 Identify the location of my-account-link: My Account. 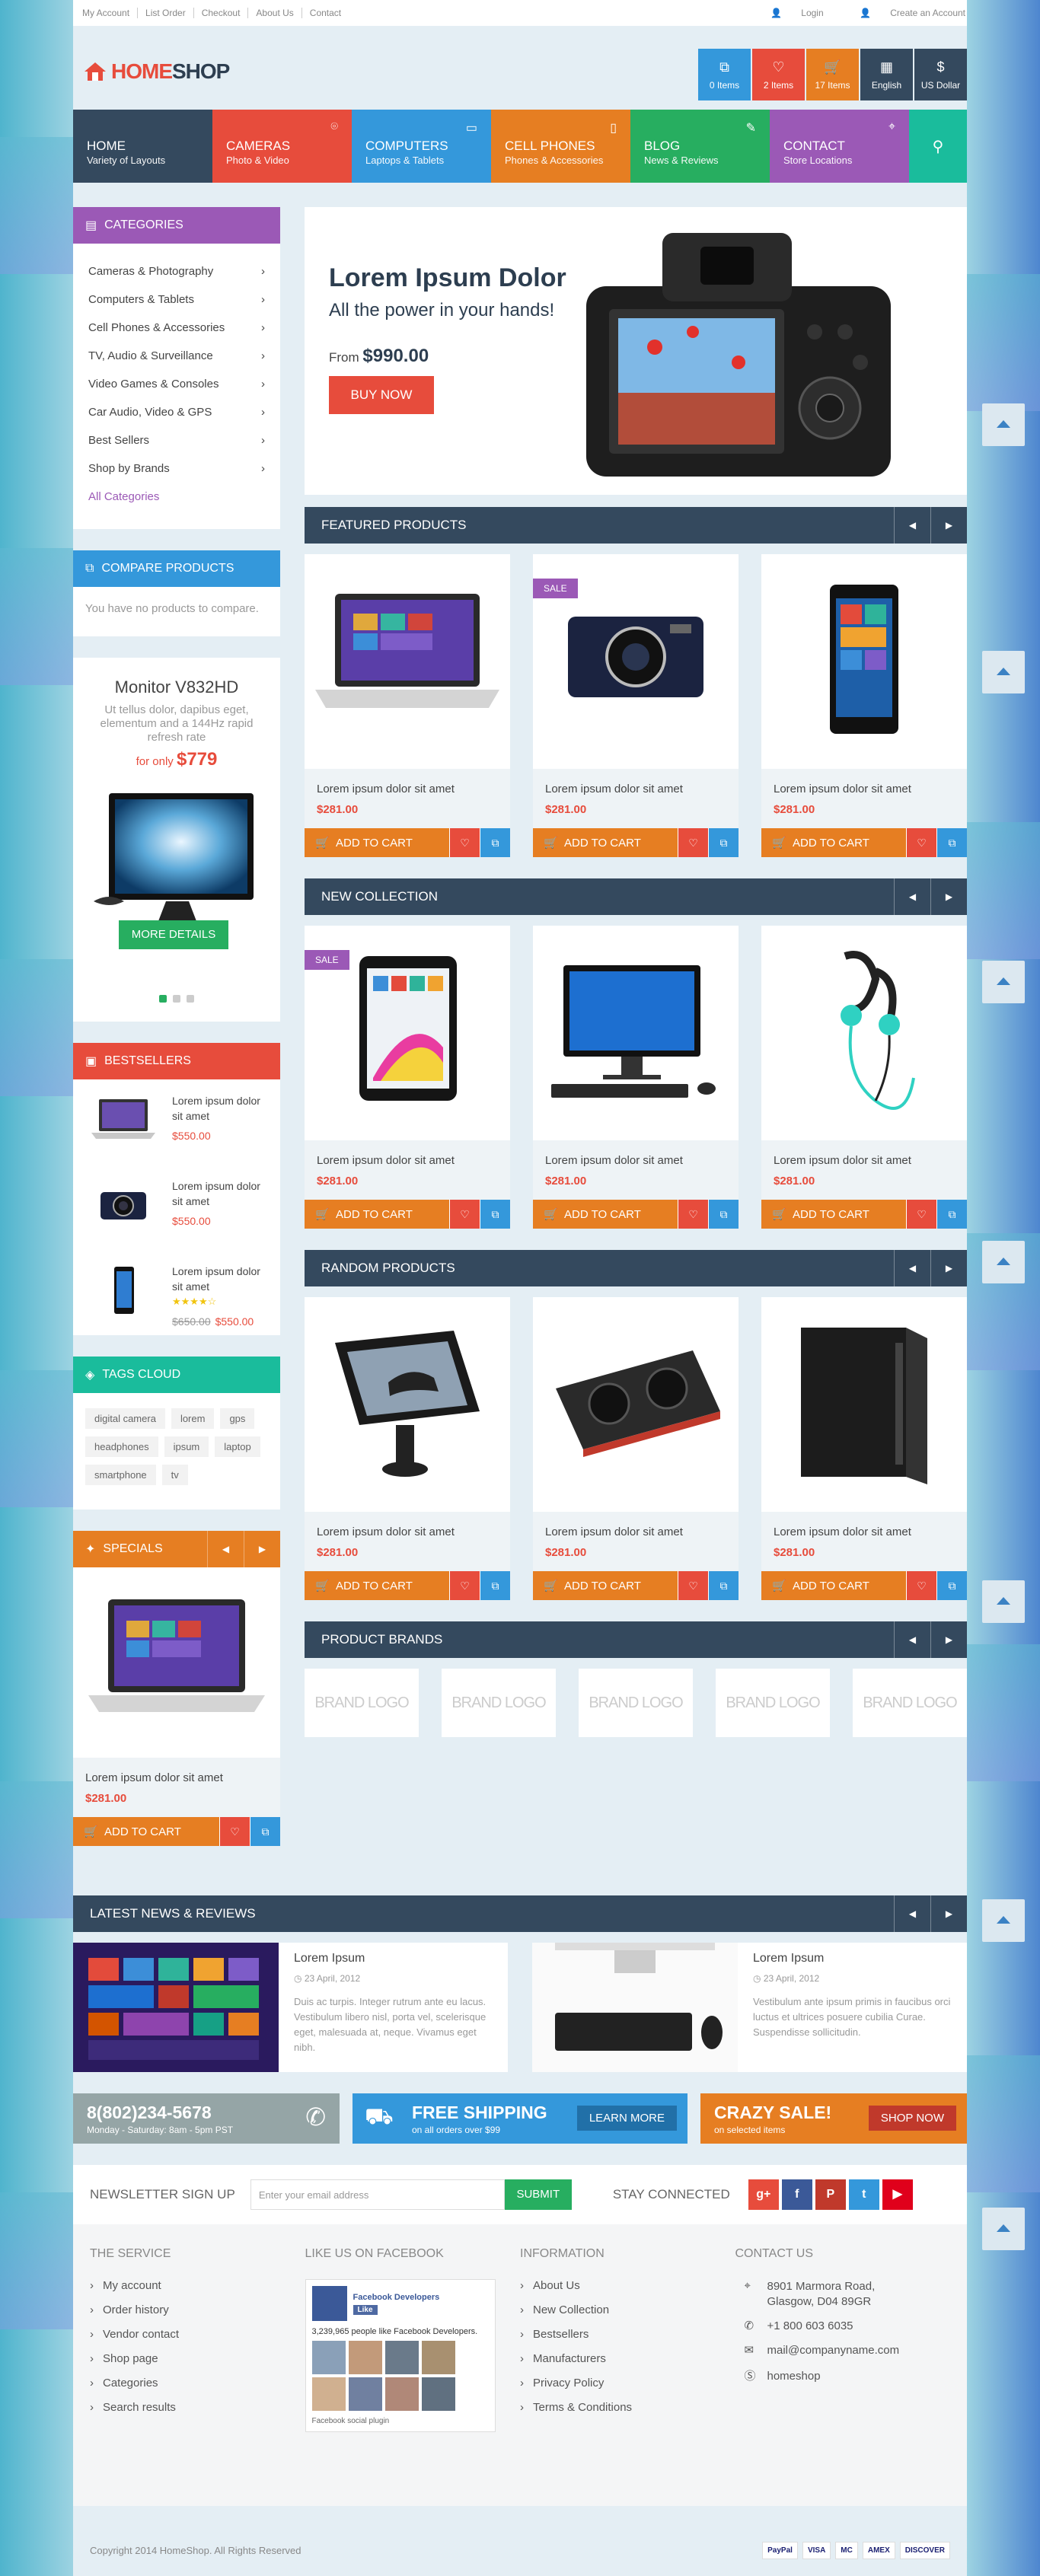
(107, 13).